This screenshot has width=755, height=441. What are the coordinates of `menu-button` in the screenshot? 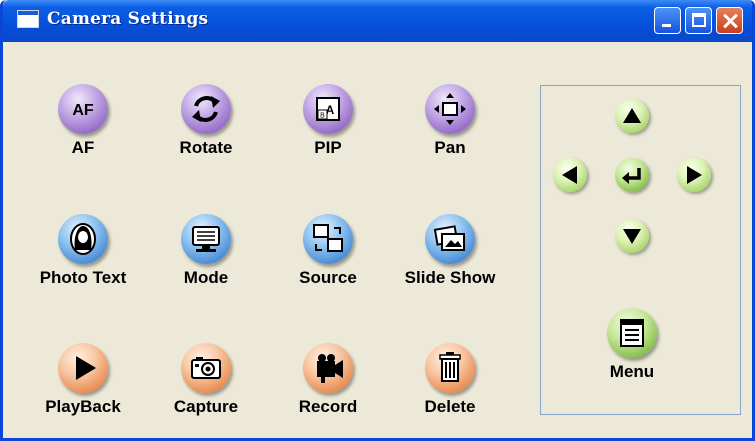 It's located at (632, 333).